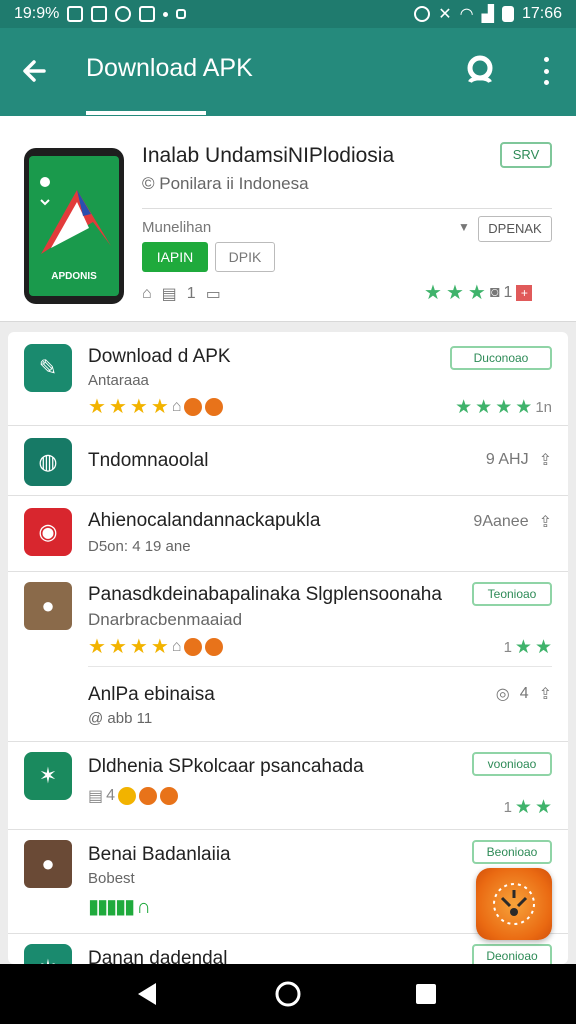 This screenshot has height=1024, width=576. Describe the element at coordinates (526, 155) in the screenshot. I see `status-badge: SRV` at that location.